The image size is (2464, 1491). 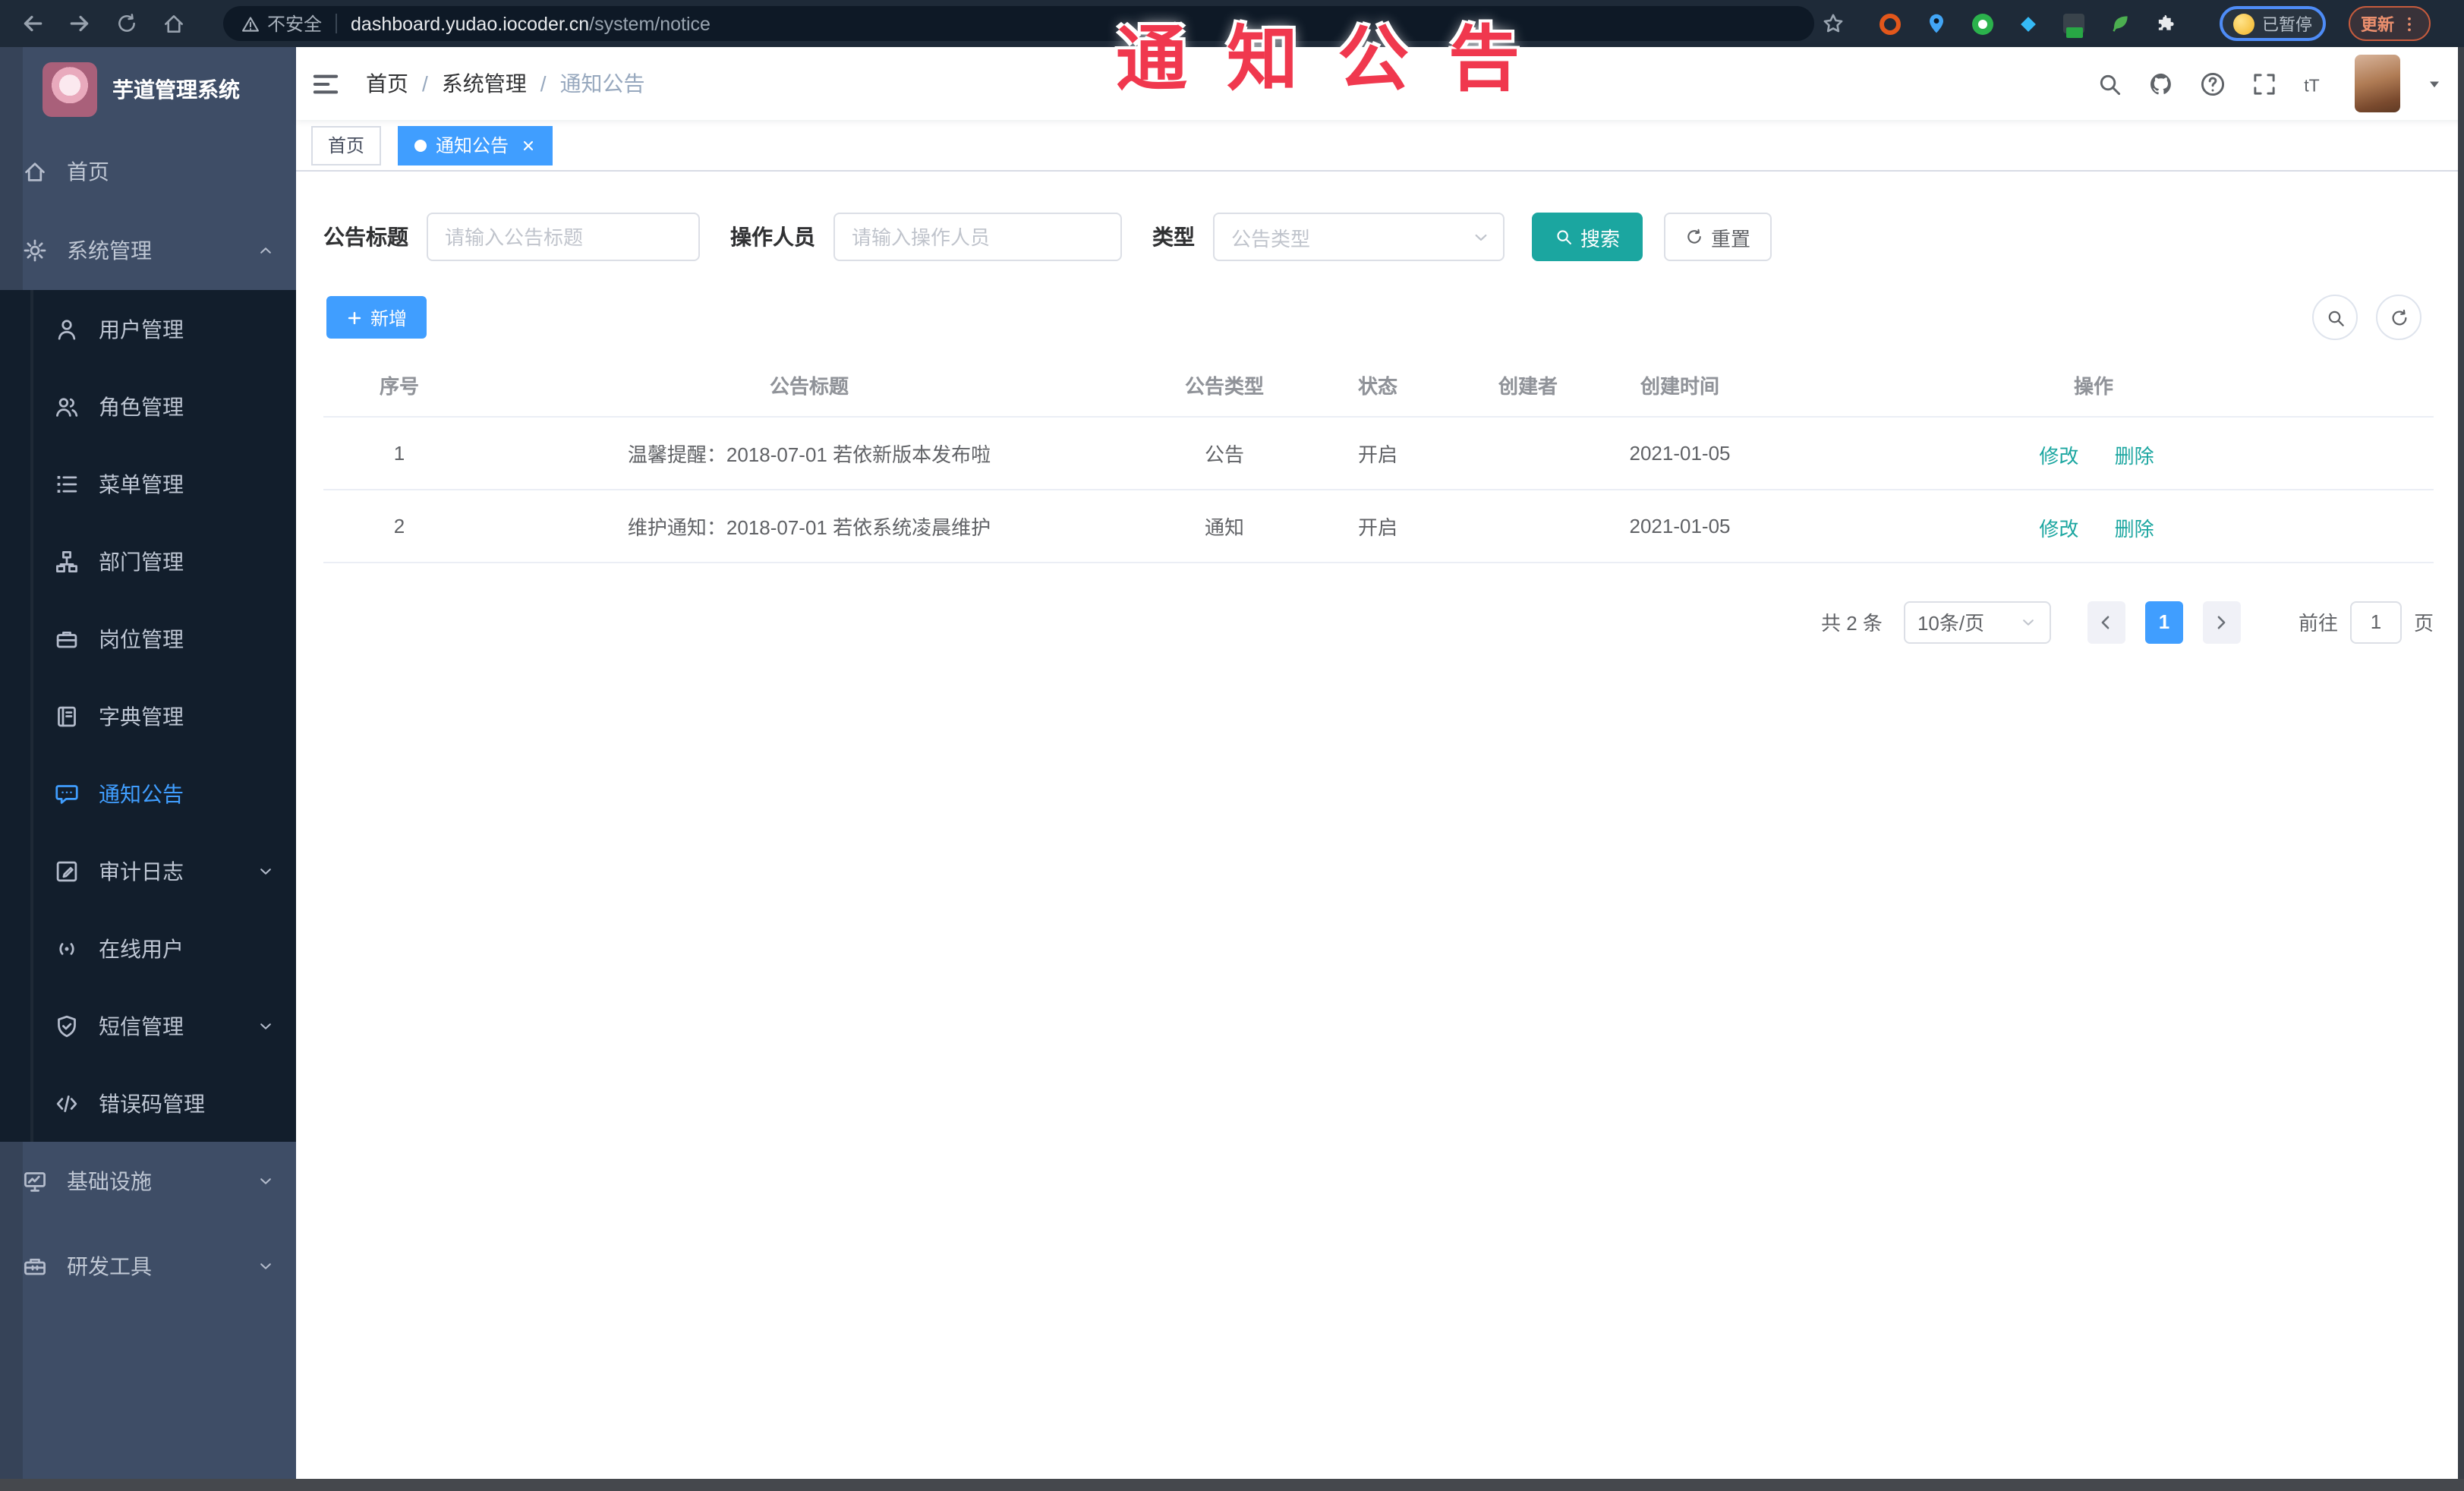 What do you see at coordinates (1225, 386) in the screenshot?
I see `col-type: 公告类型` at bounding box center [1225, 386].